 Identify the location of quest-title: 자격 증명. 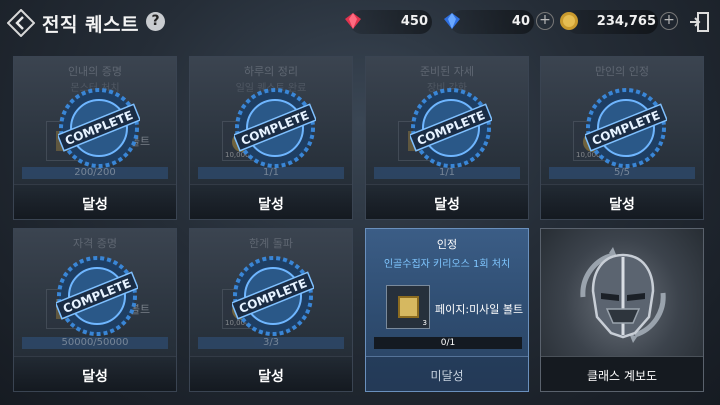
(95, 243).